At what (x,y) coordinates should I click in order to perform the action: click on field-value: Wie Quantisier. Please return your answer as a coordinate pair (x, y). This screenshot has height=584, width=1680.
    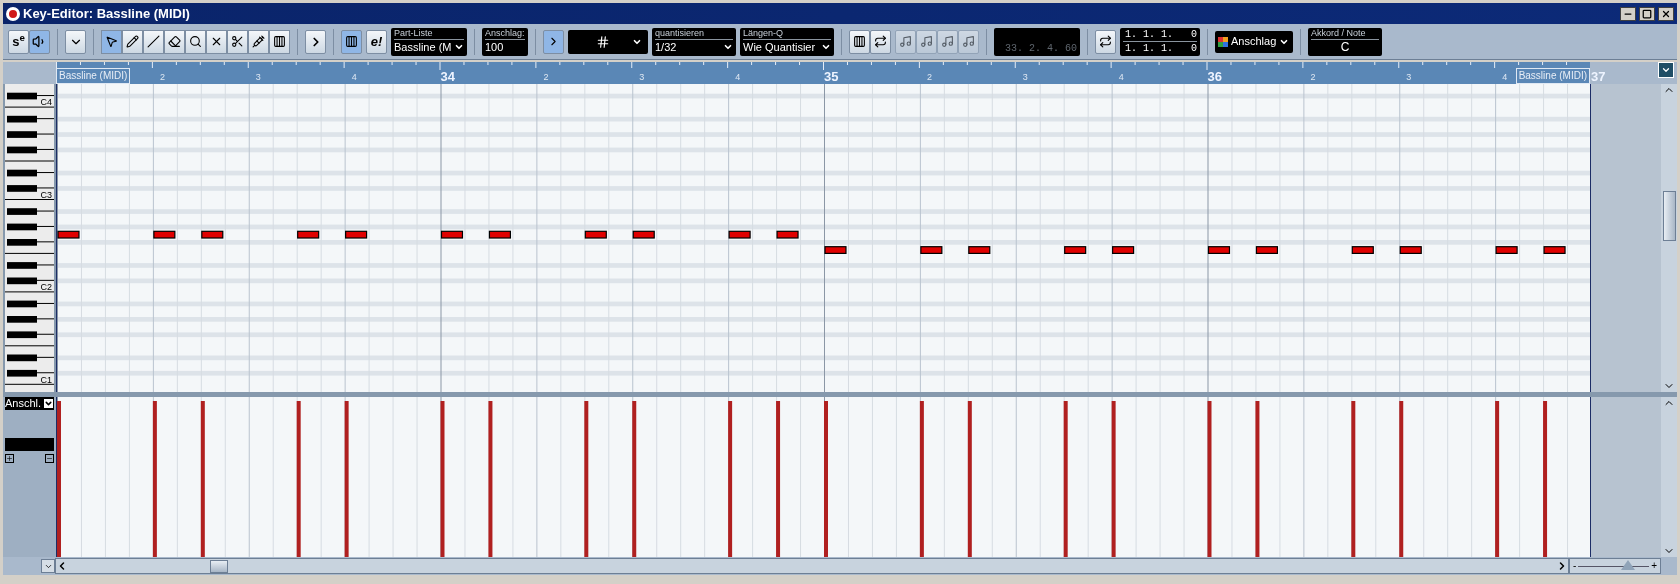
    Looking at the image, I should click on (779, 47).